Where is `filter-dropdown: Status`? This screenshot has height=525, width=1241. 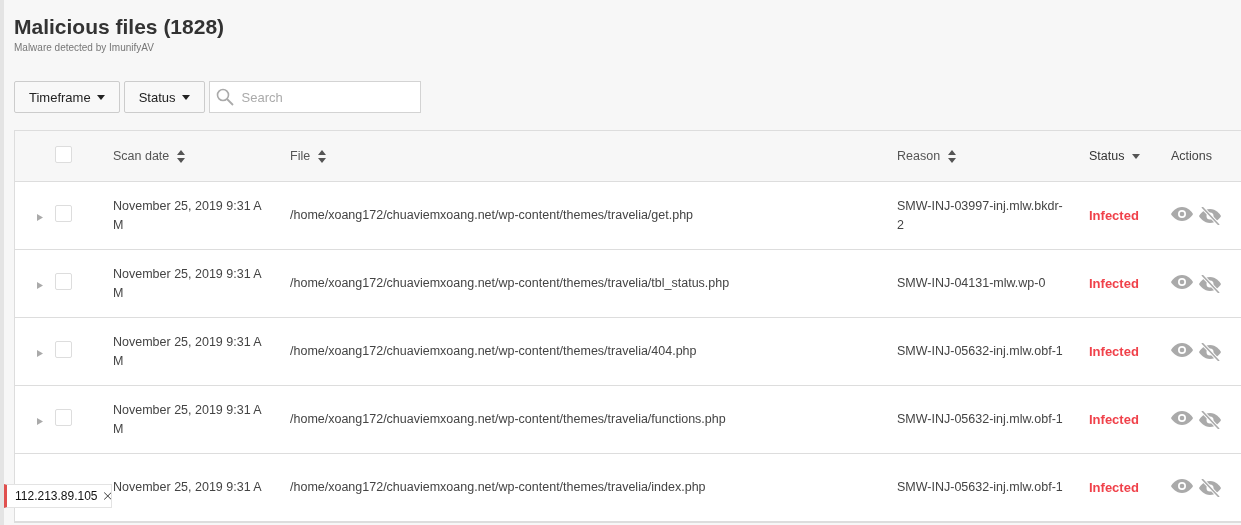
filter-dropdown: Status is located at coordinates (164, 97).